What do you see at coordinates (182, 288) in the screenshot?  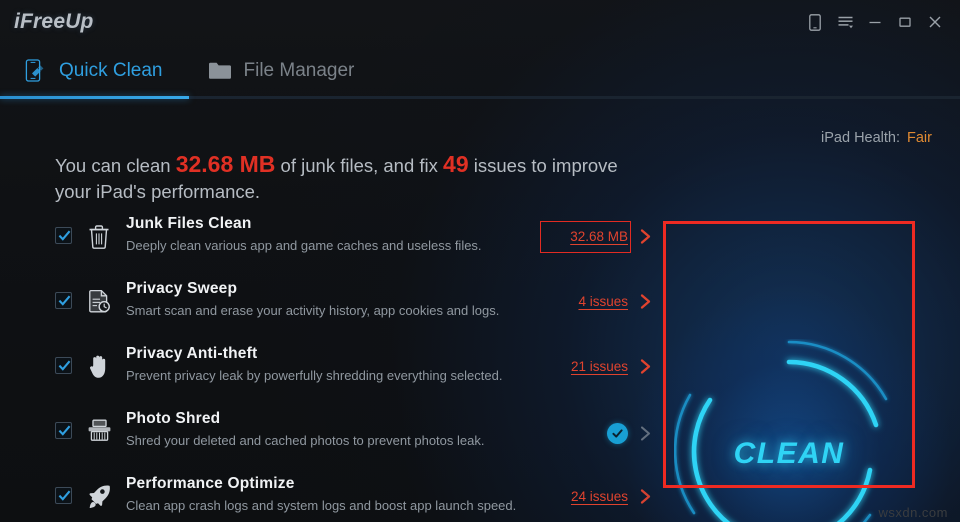 I see `item-title: Privacy Sweep` at bounding box center [182, 288].